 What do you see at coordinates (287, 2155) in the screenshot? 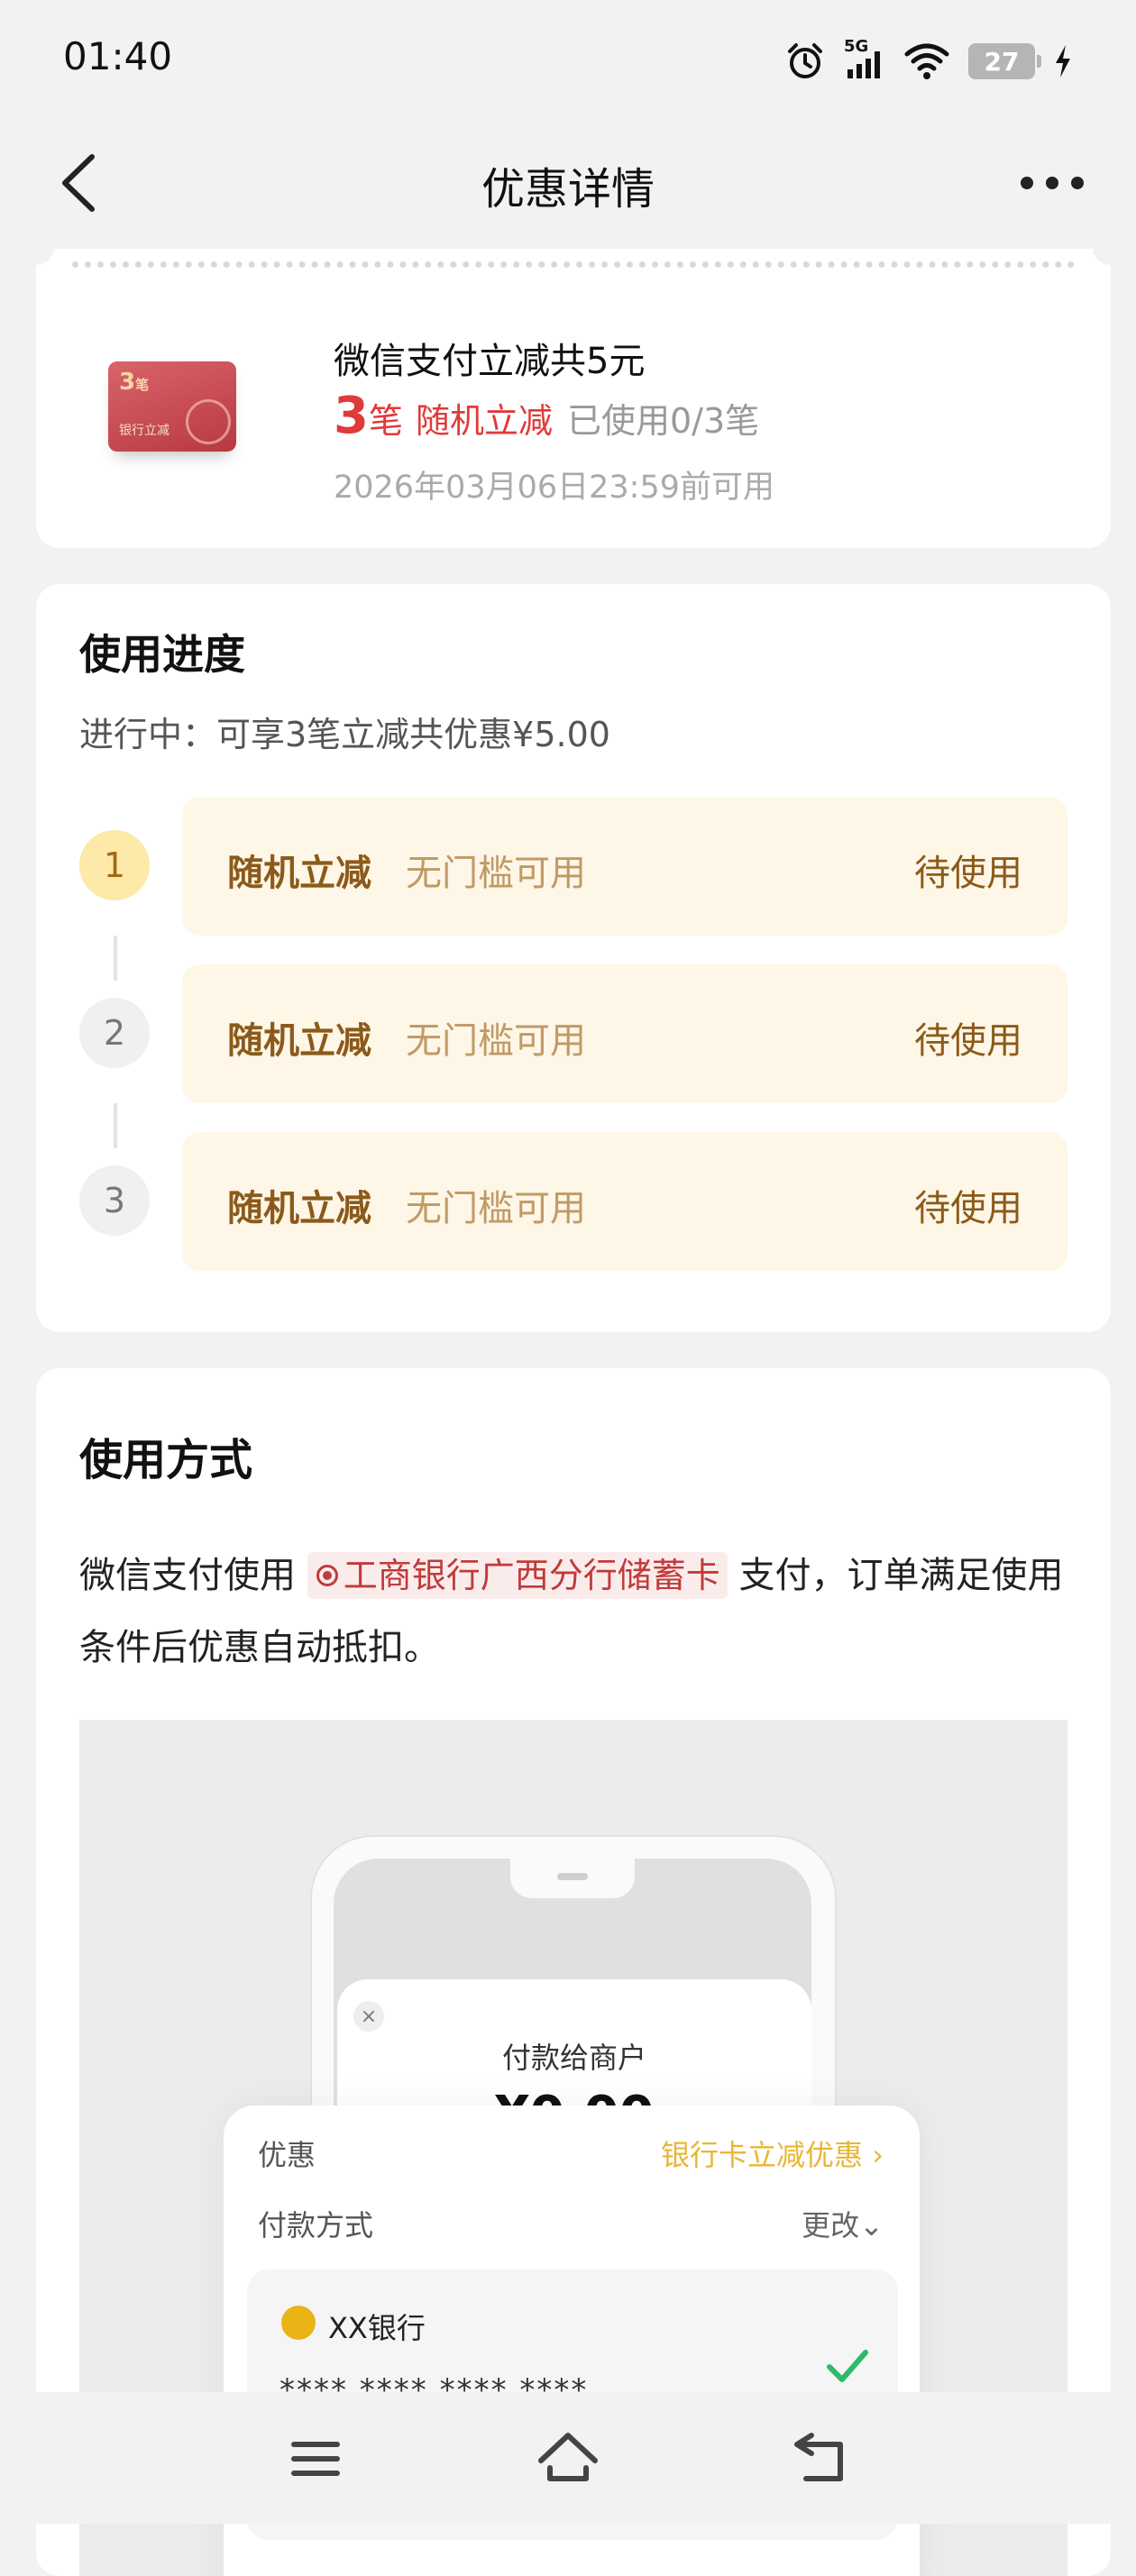
I see `discount-label: 优惠` at bounding box center [287, 2155].